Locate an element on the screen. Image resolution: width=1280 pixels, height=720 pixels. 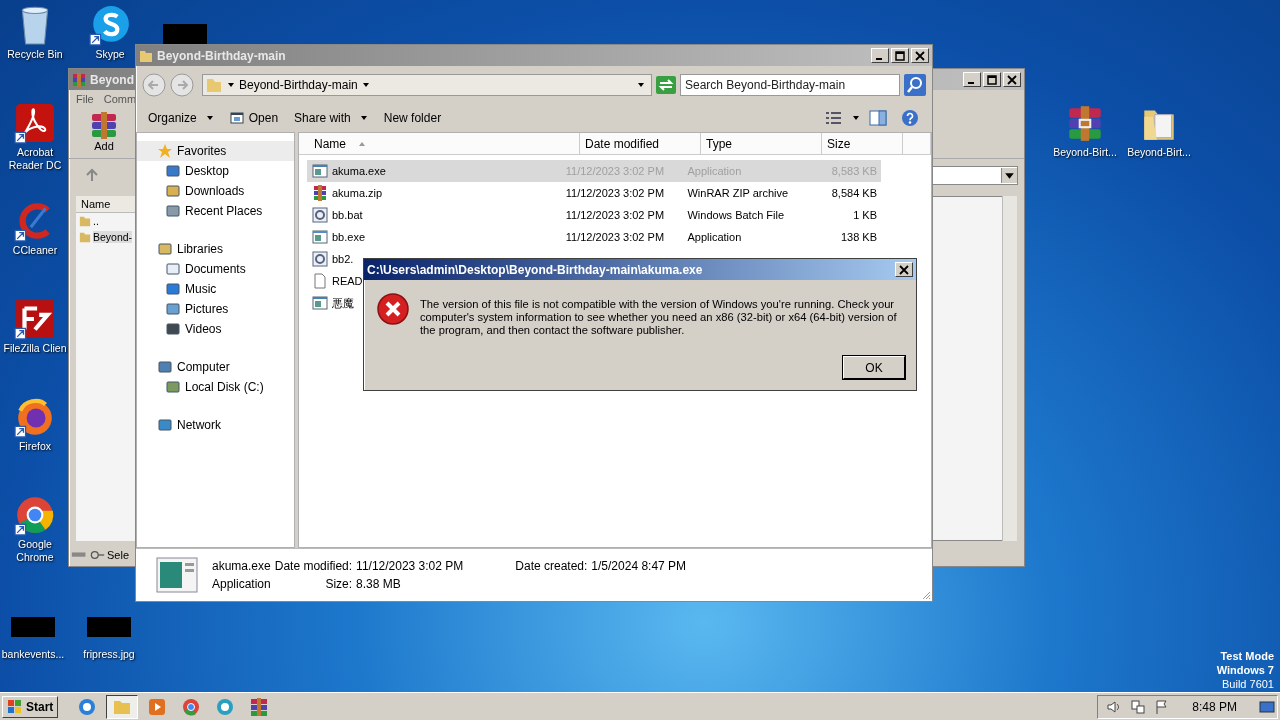
nav-item: Pictures is located at coordinates (207, 309).